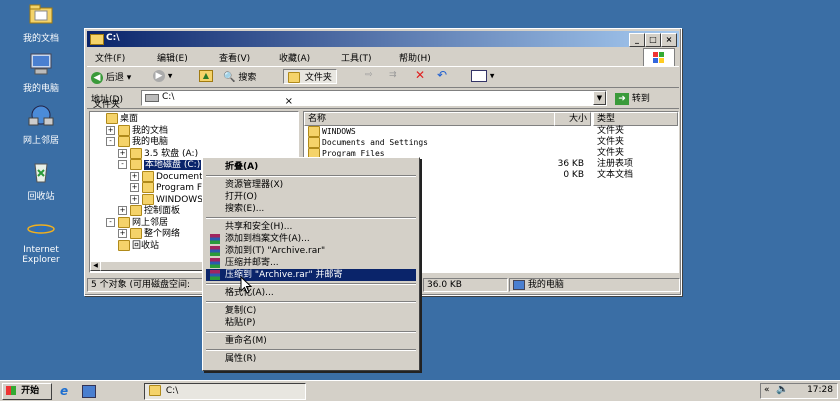 This screenshot has width=840, height=401. I want to click on column-header-name: 名称, so click(429, 119).